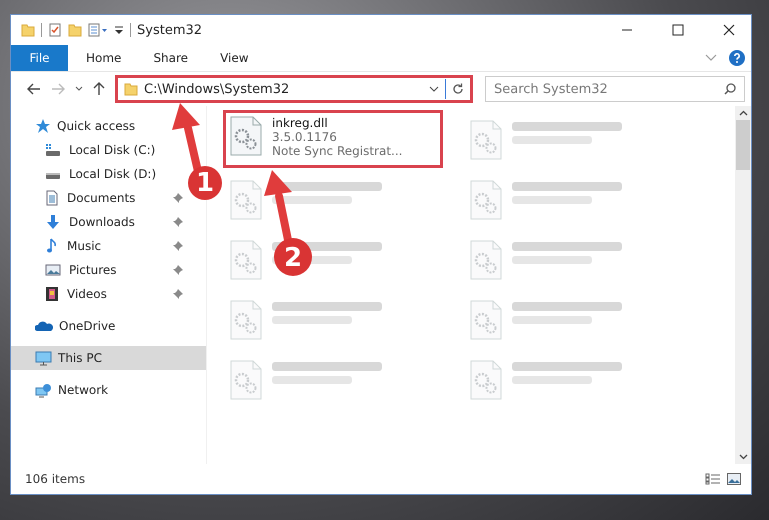  What do you see at coordinates (99, 270) in the screenshot?
I see `nav-item: Pictures` at bounding box center [99, 270].